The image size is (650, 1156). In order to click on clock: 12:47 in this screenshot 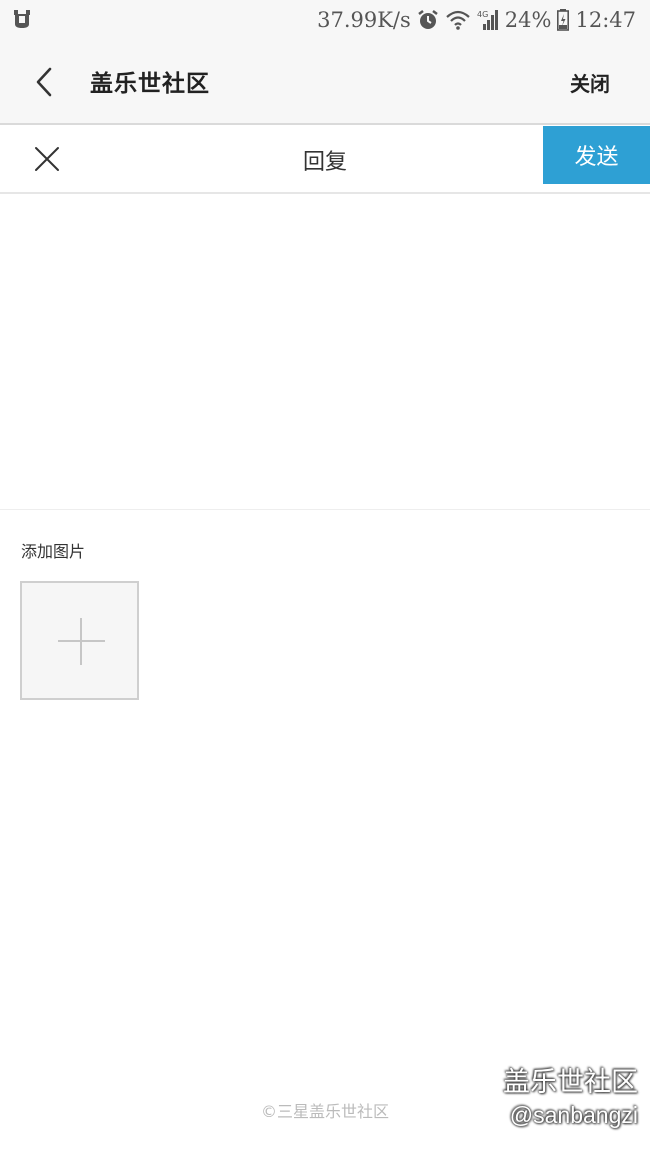, I will do `click(605, 20)`.